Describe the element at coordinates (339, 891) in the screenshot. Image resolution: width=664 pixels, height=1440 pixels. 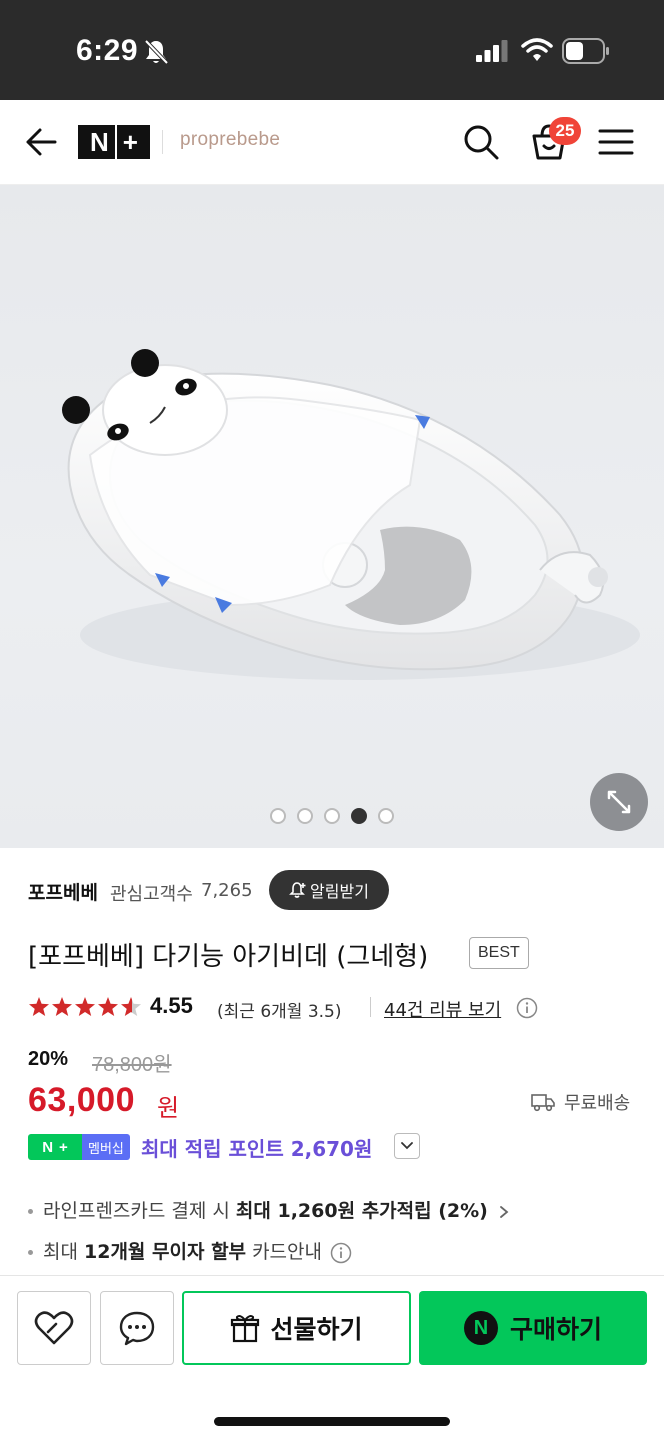
I see `alarm-label: 알림받기` at that location.